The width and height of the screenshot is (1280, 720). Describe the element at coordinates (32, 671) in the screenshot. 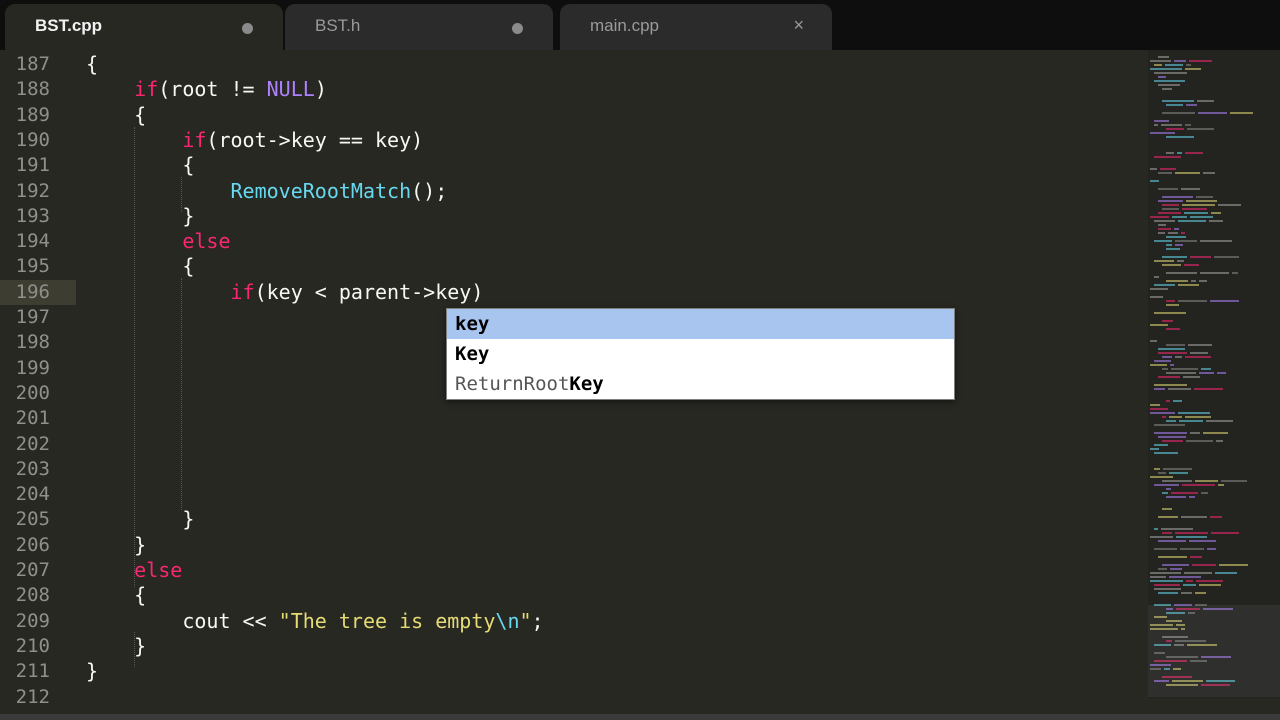

I see `line-number: 211` at that location.